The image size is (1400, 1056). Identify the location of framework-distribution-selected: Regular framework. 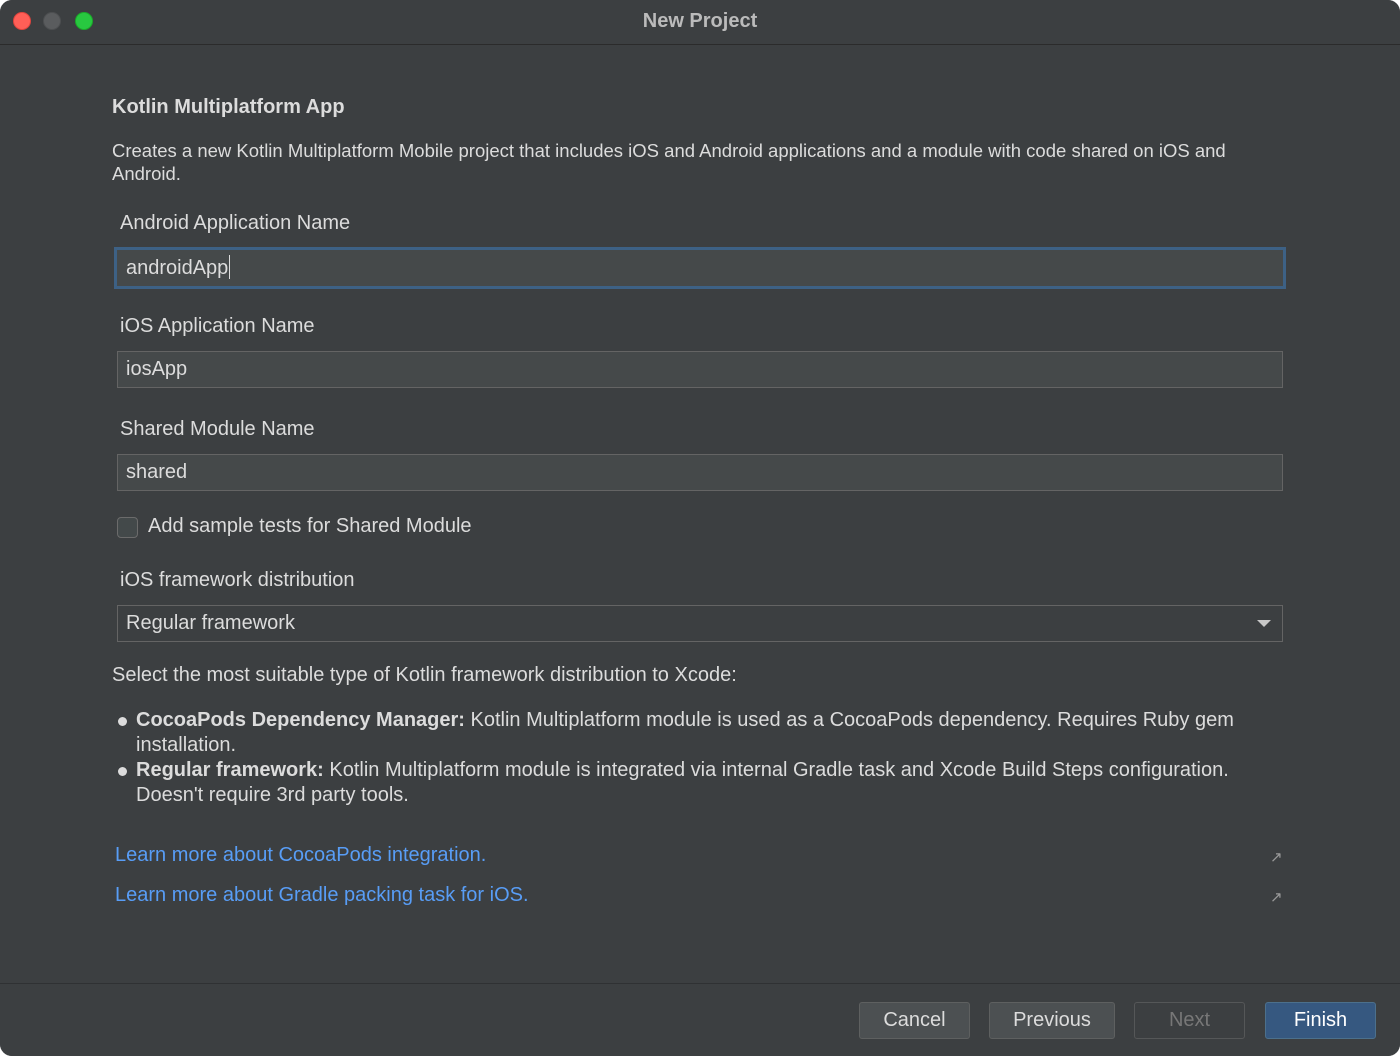
(210, 623).